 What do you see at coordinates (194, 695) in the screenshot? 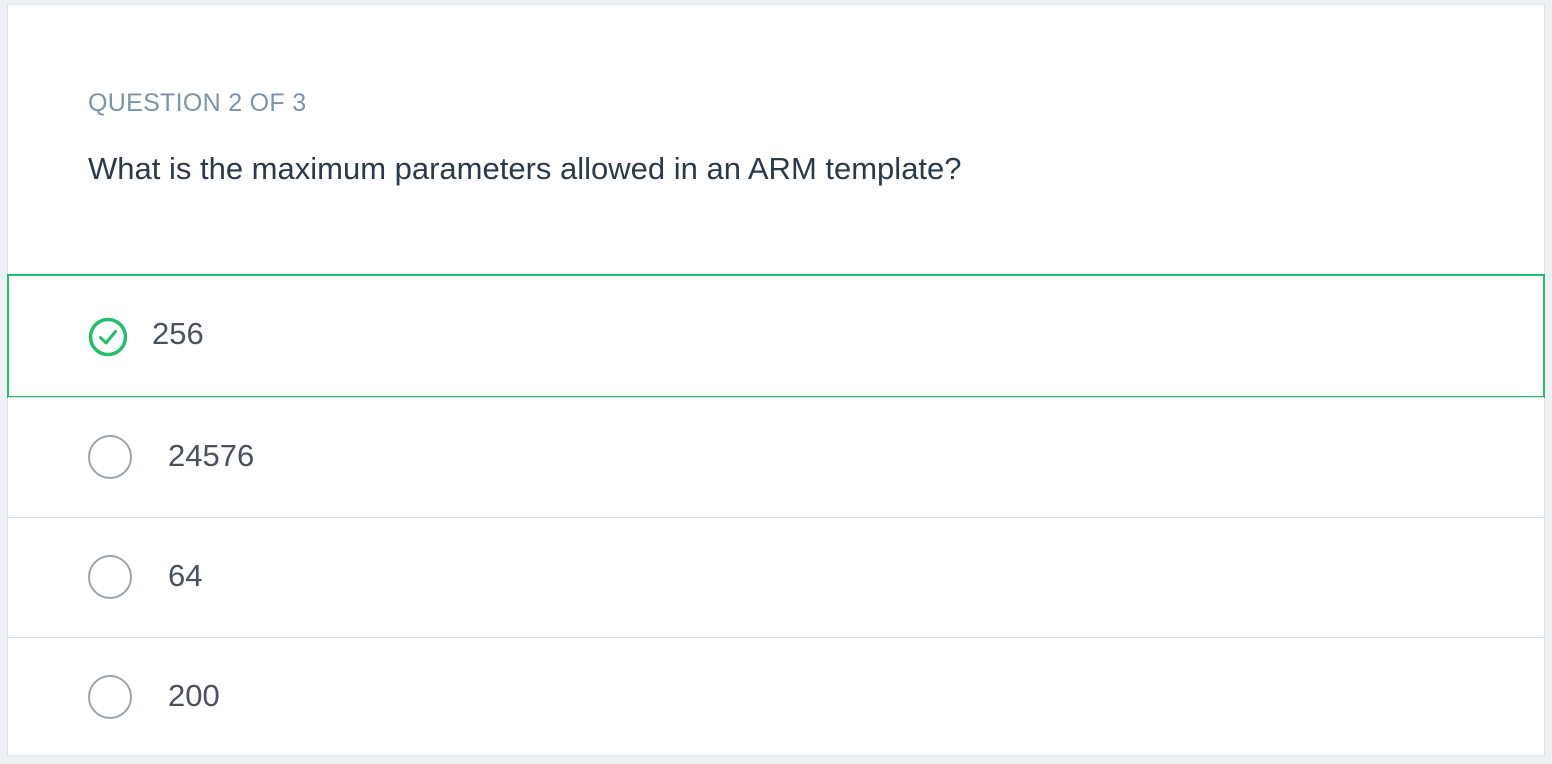
I see `answer-option-label: 200` at bounding box center [194, 695].